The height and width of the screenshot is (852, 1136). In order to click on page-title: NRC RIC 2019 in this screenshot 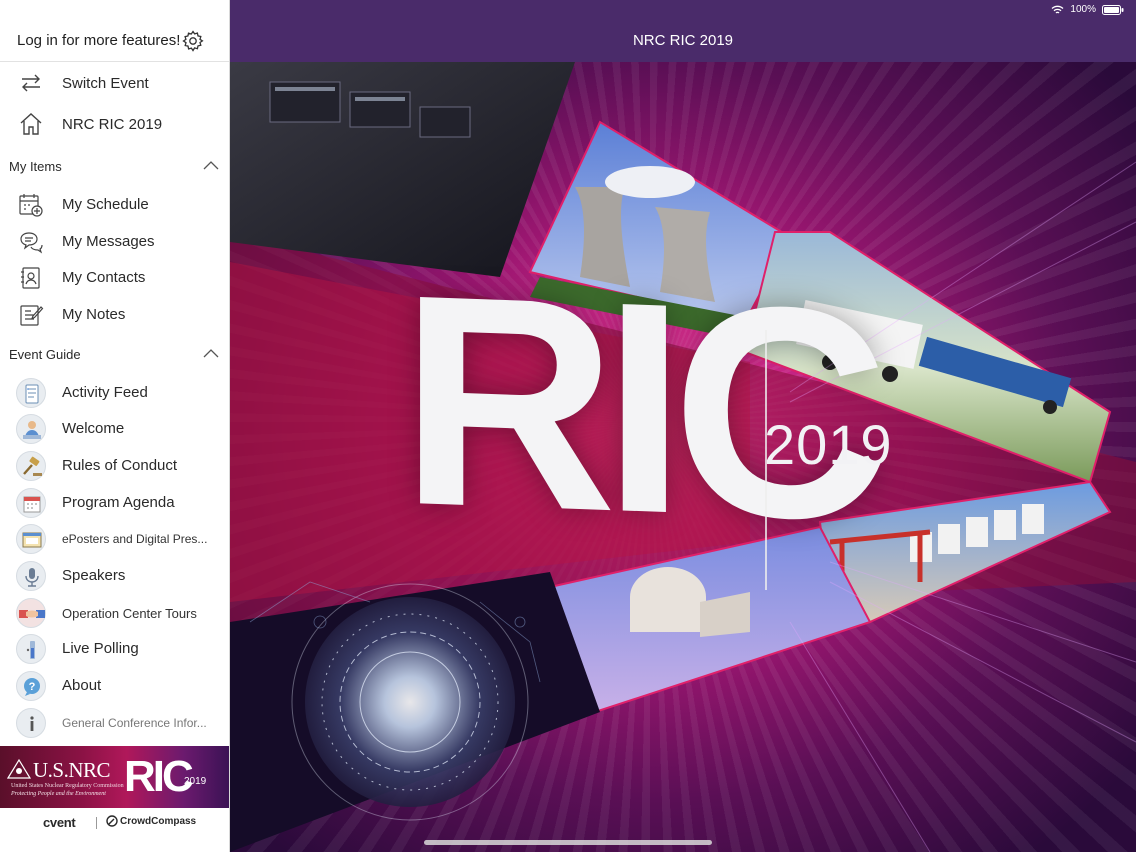, I will do `click(683, 40)`.